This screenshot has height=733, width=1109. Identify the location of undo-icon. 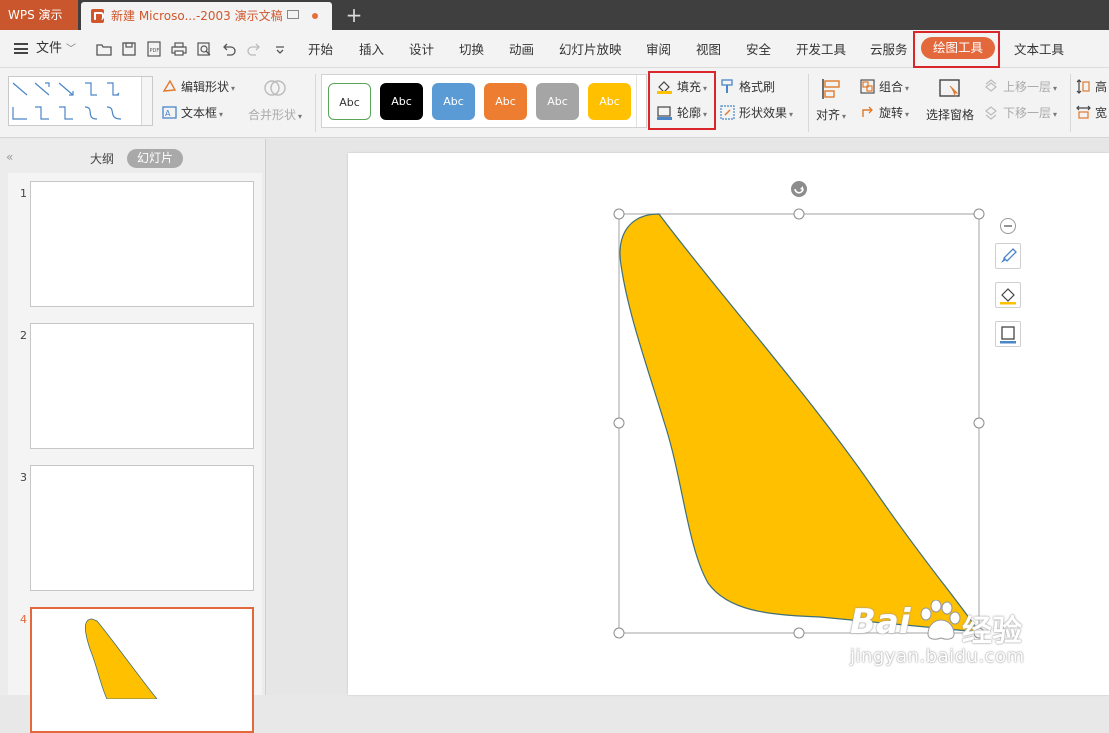
(229, 49).